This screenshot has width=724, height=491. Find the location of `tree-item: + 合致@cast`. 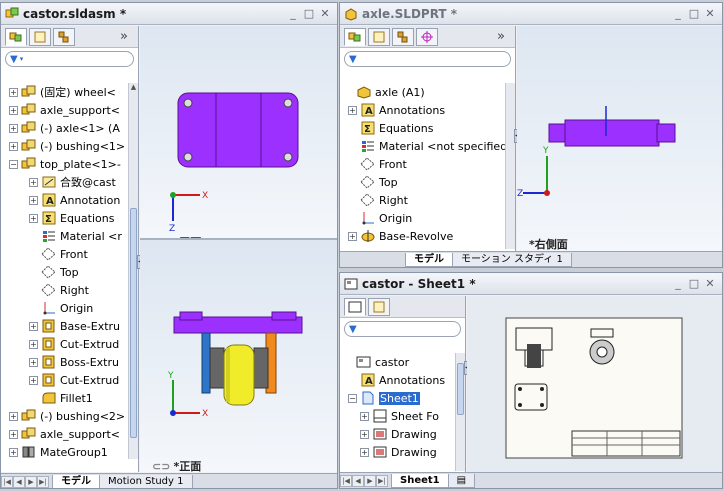

tree-item: + 合致@cast is located at coordinates (64, 182).